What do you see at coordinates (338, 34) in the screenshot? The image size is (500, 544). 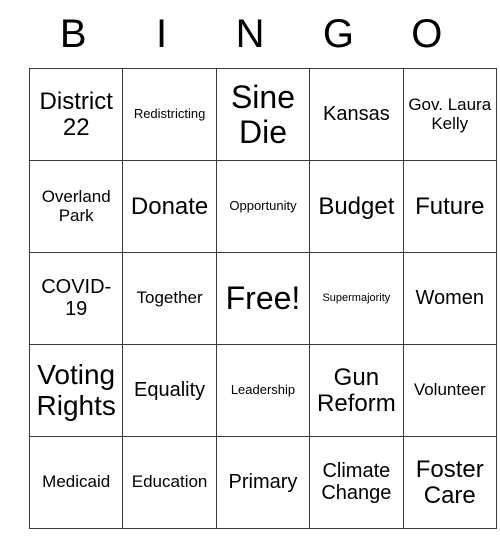 I see `header-letter-g: G` at bounding box center [338, 34].